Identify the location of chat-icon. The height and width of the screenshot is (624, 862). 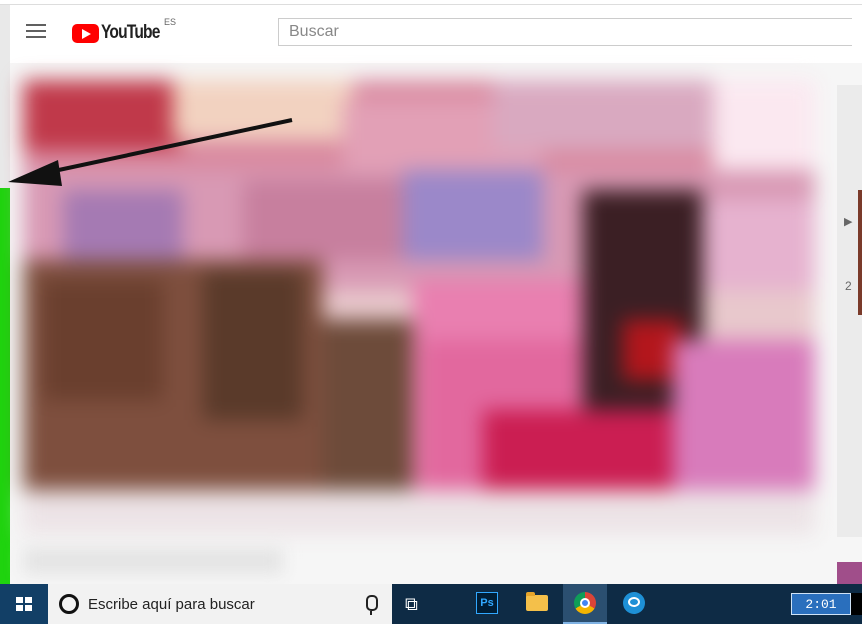
(634, 603).